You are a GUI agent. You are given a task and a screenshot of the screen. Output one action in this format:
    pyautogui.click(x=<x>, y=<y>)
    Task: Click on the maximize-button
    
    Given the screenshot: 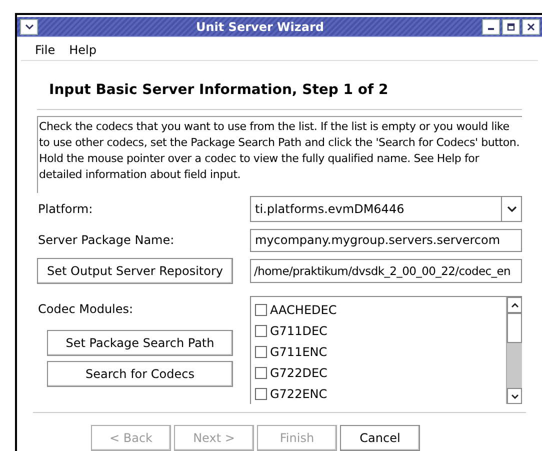 What is the action you would take?
    pyautogui.click(x=511, y=26)
    